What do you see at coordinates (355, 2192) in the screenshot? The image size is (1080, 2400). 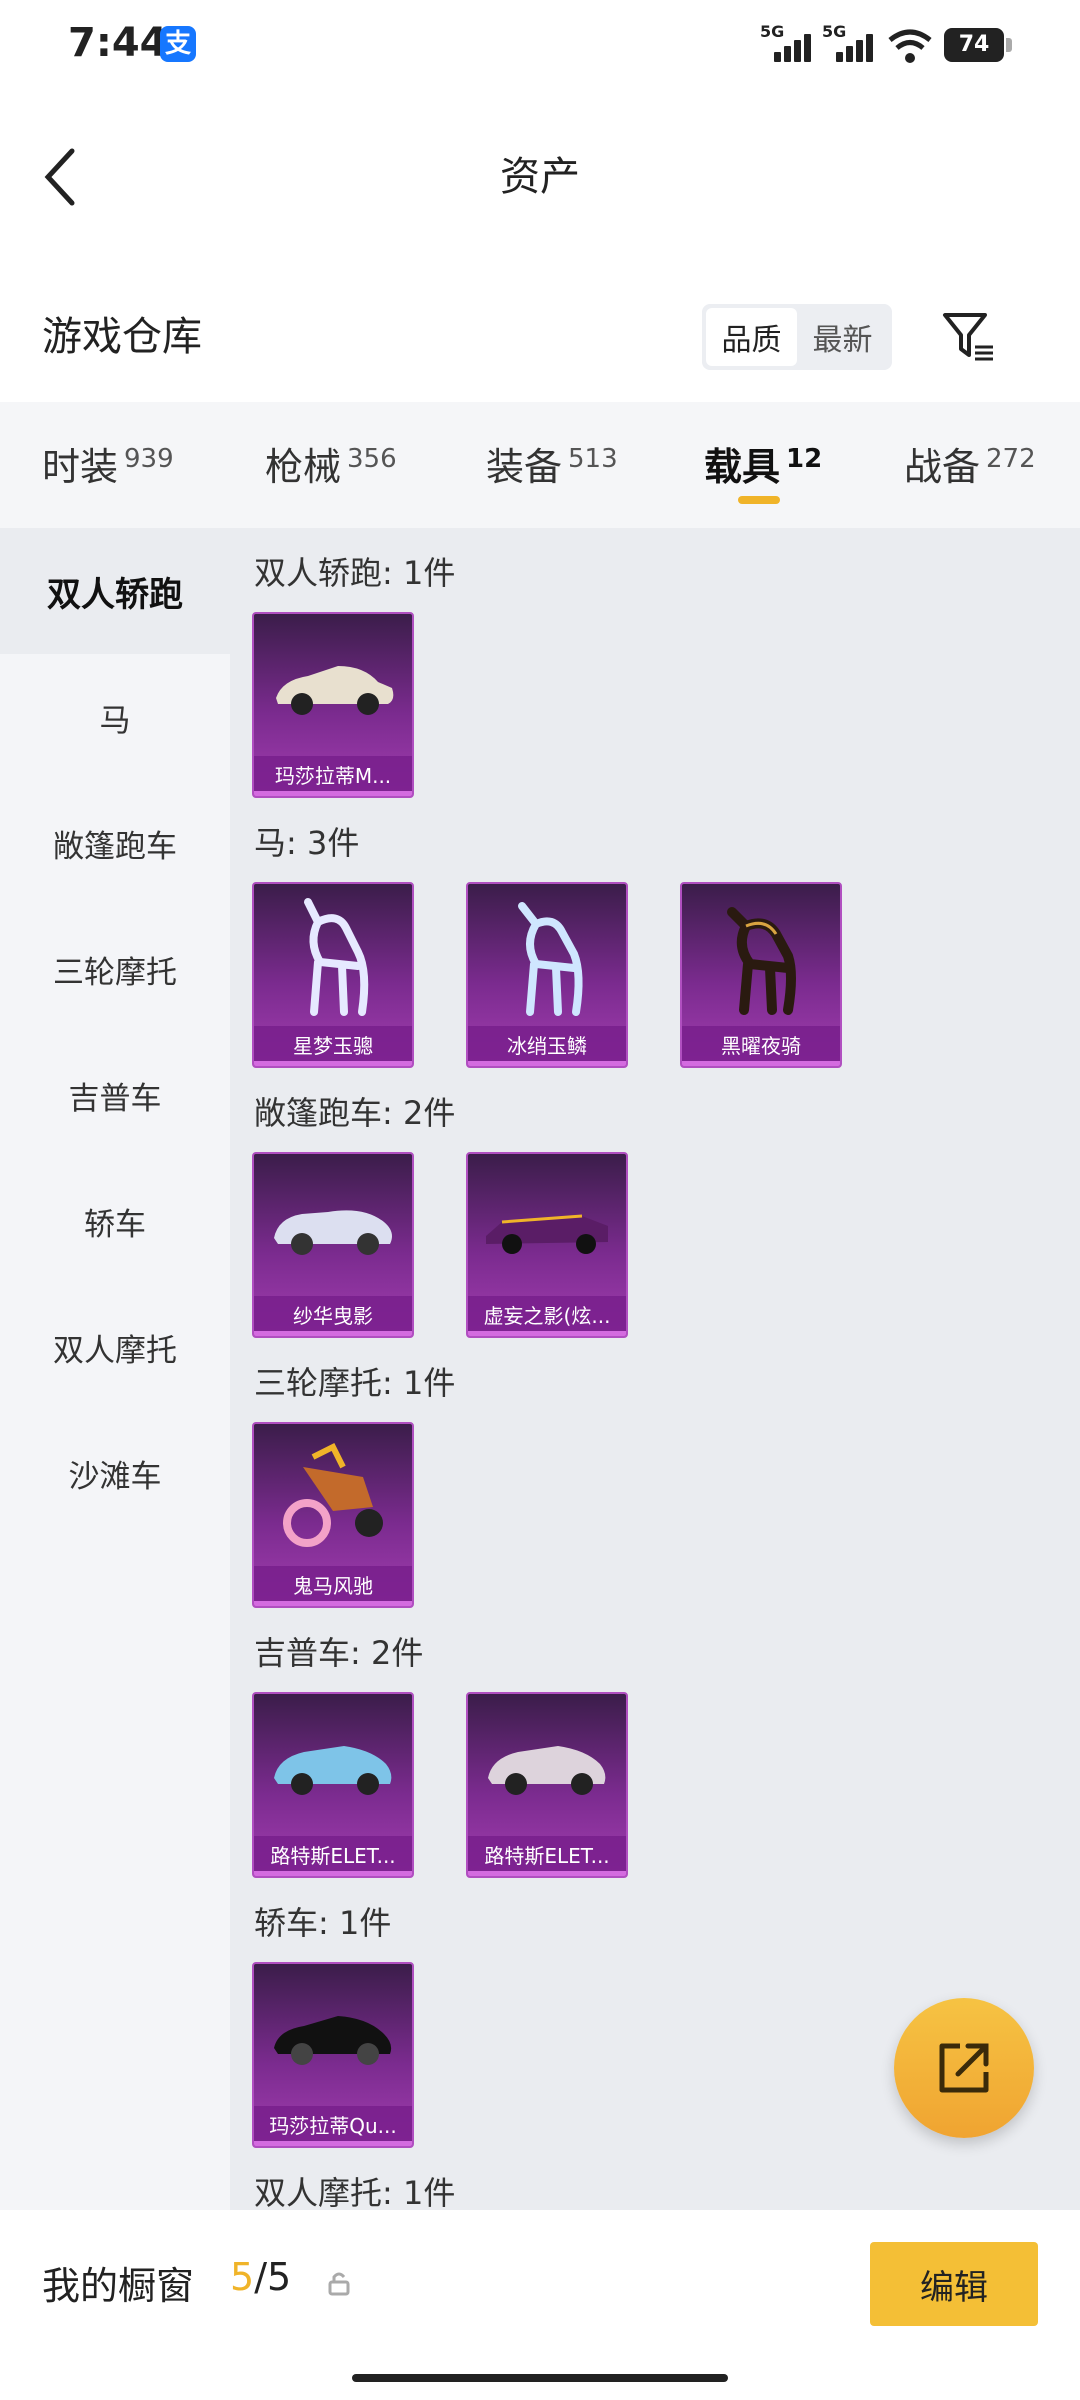 I see `group-title-motorbike: 双人摩托: 1件` at bounding box center [355, 2192].